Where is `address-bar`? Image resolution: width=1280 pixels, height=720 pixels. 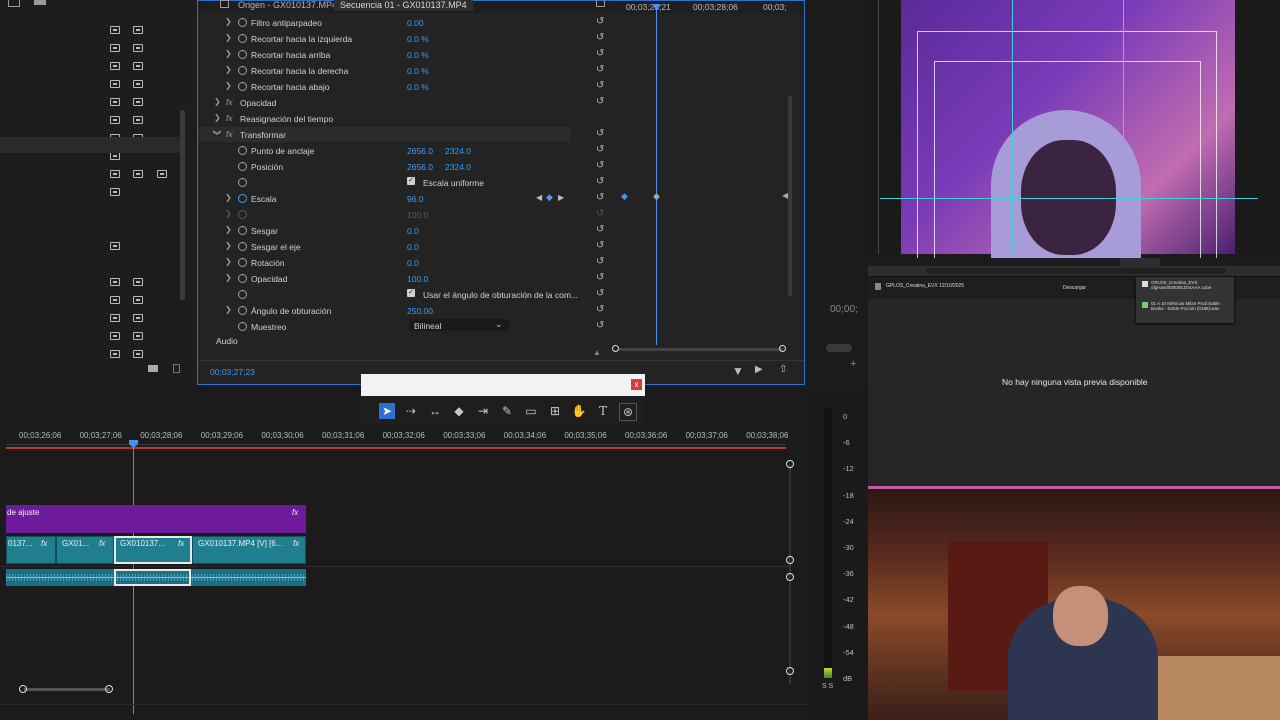 address-bar is located at coordinates (1076, 271).